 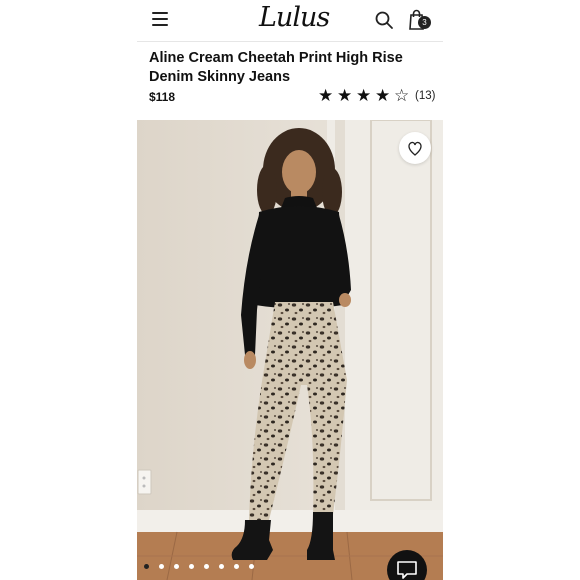 I want to click on review-count: (13), so click(x=425, y=96).